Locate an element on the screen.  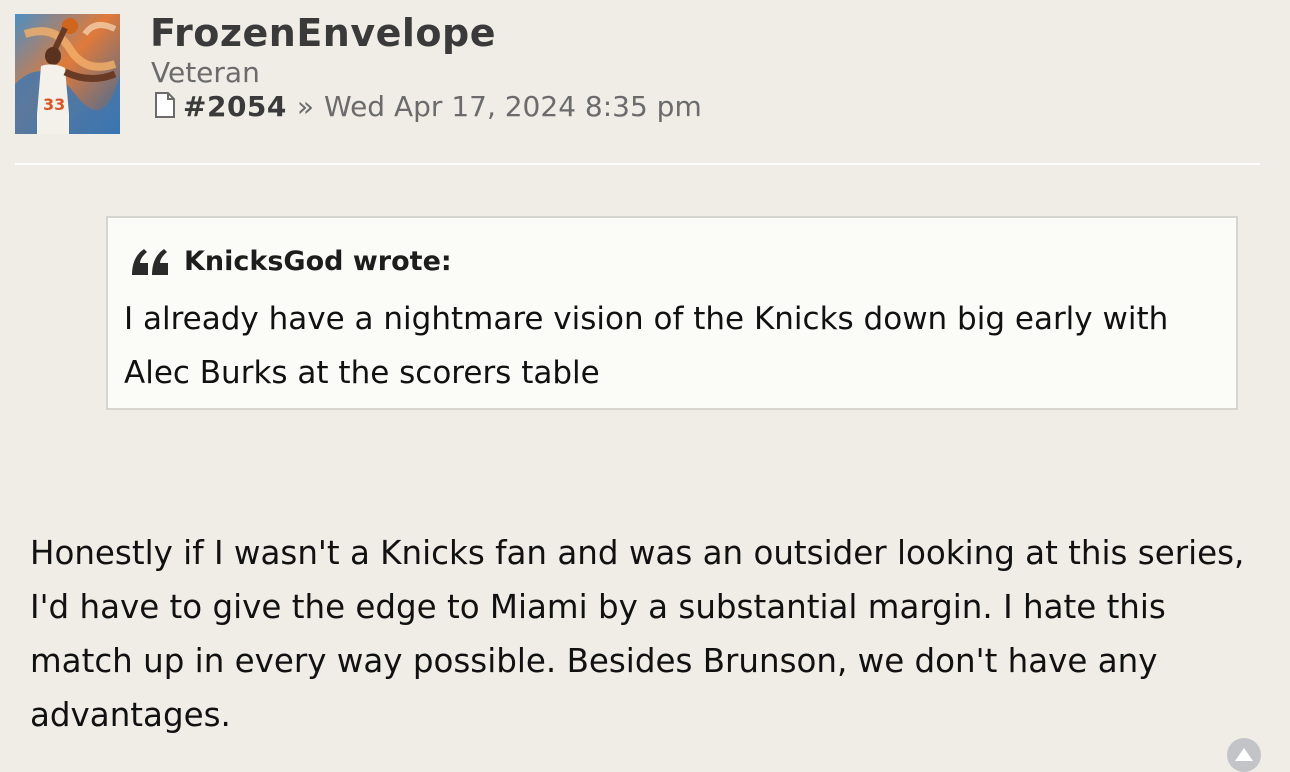
post-meta: #2054 » Wed Apr 17, 2024 8:35 pm is located at coordinates (427, 107).